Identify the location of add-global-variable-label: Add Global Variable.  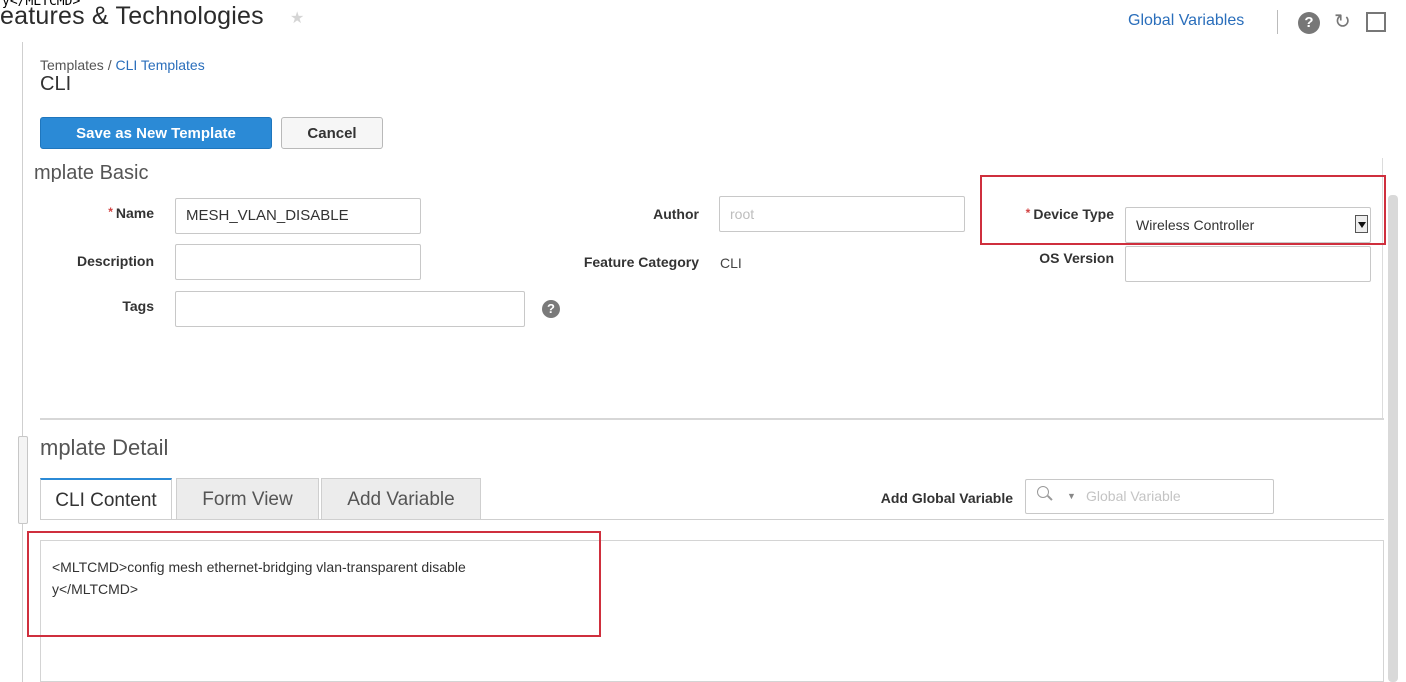
(946, 498).